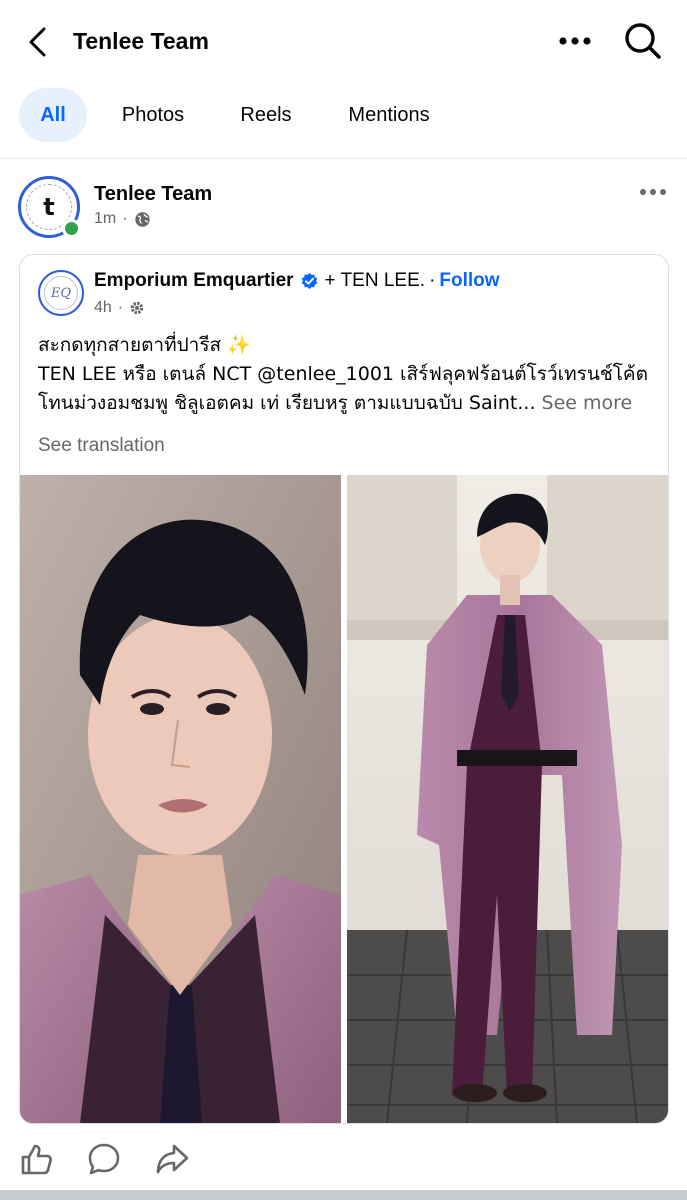 The image size is (687, 1200). I want to click on caption-line-1: สะกดทุกสายตาที่ปารีส ✨, so click(144, 345).